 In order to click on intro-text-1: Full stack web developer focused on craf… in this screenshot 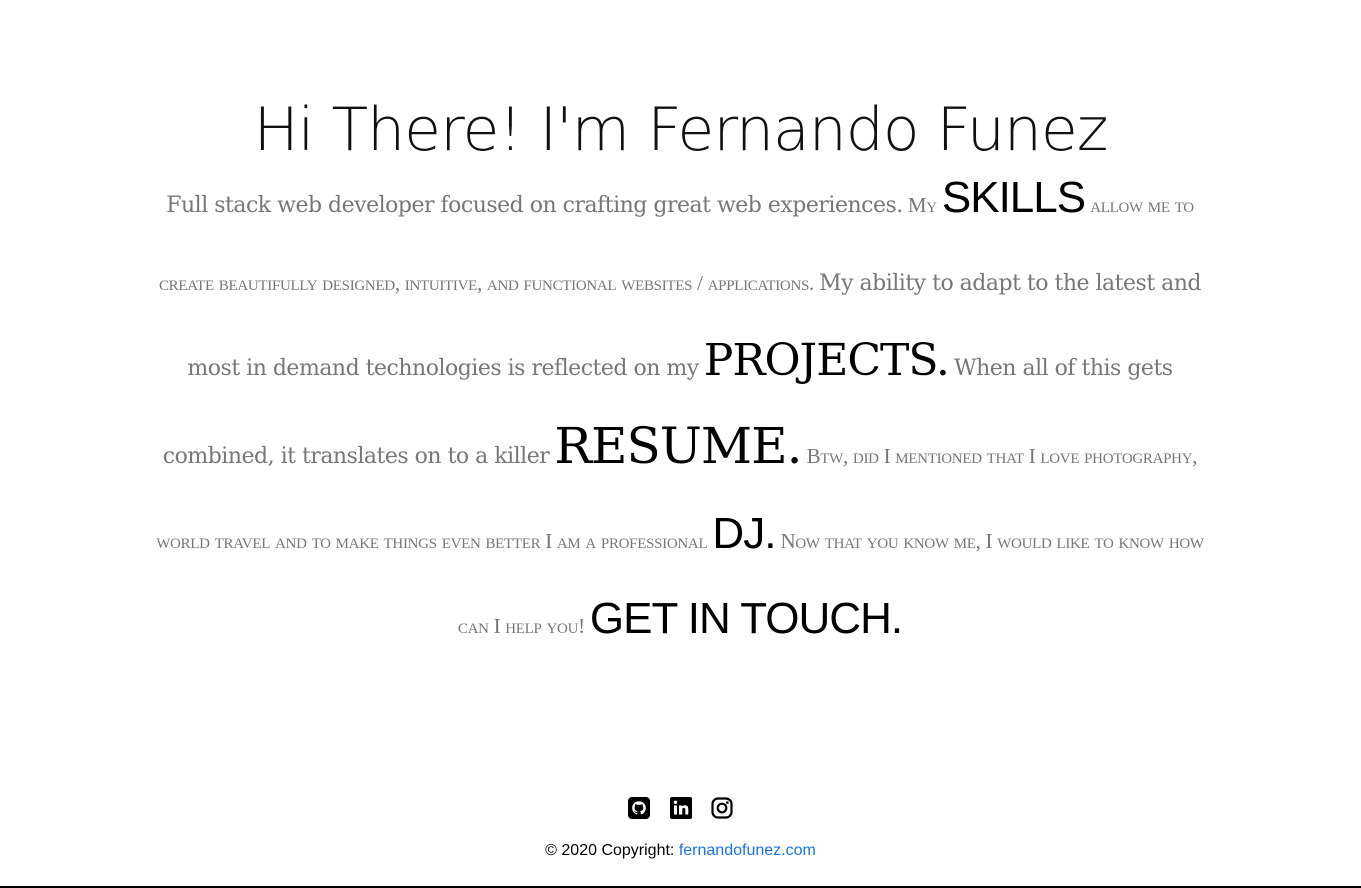, I will do `click(534, 205)`.